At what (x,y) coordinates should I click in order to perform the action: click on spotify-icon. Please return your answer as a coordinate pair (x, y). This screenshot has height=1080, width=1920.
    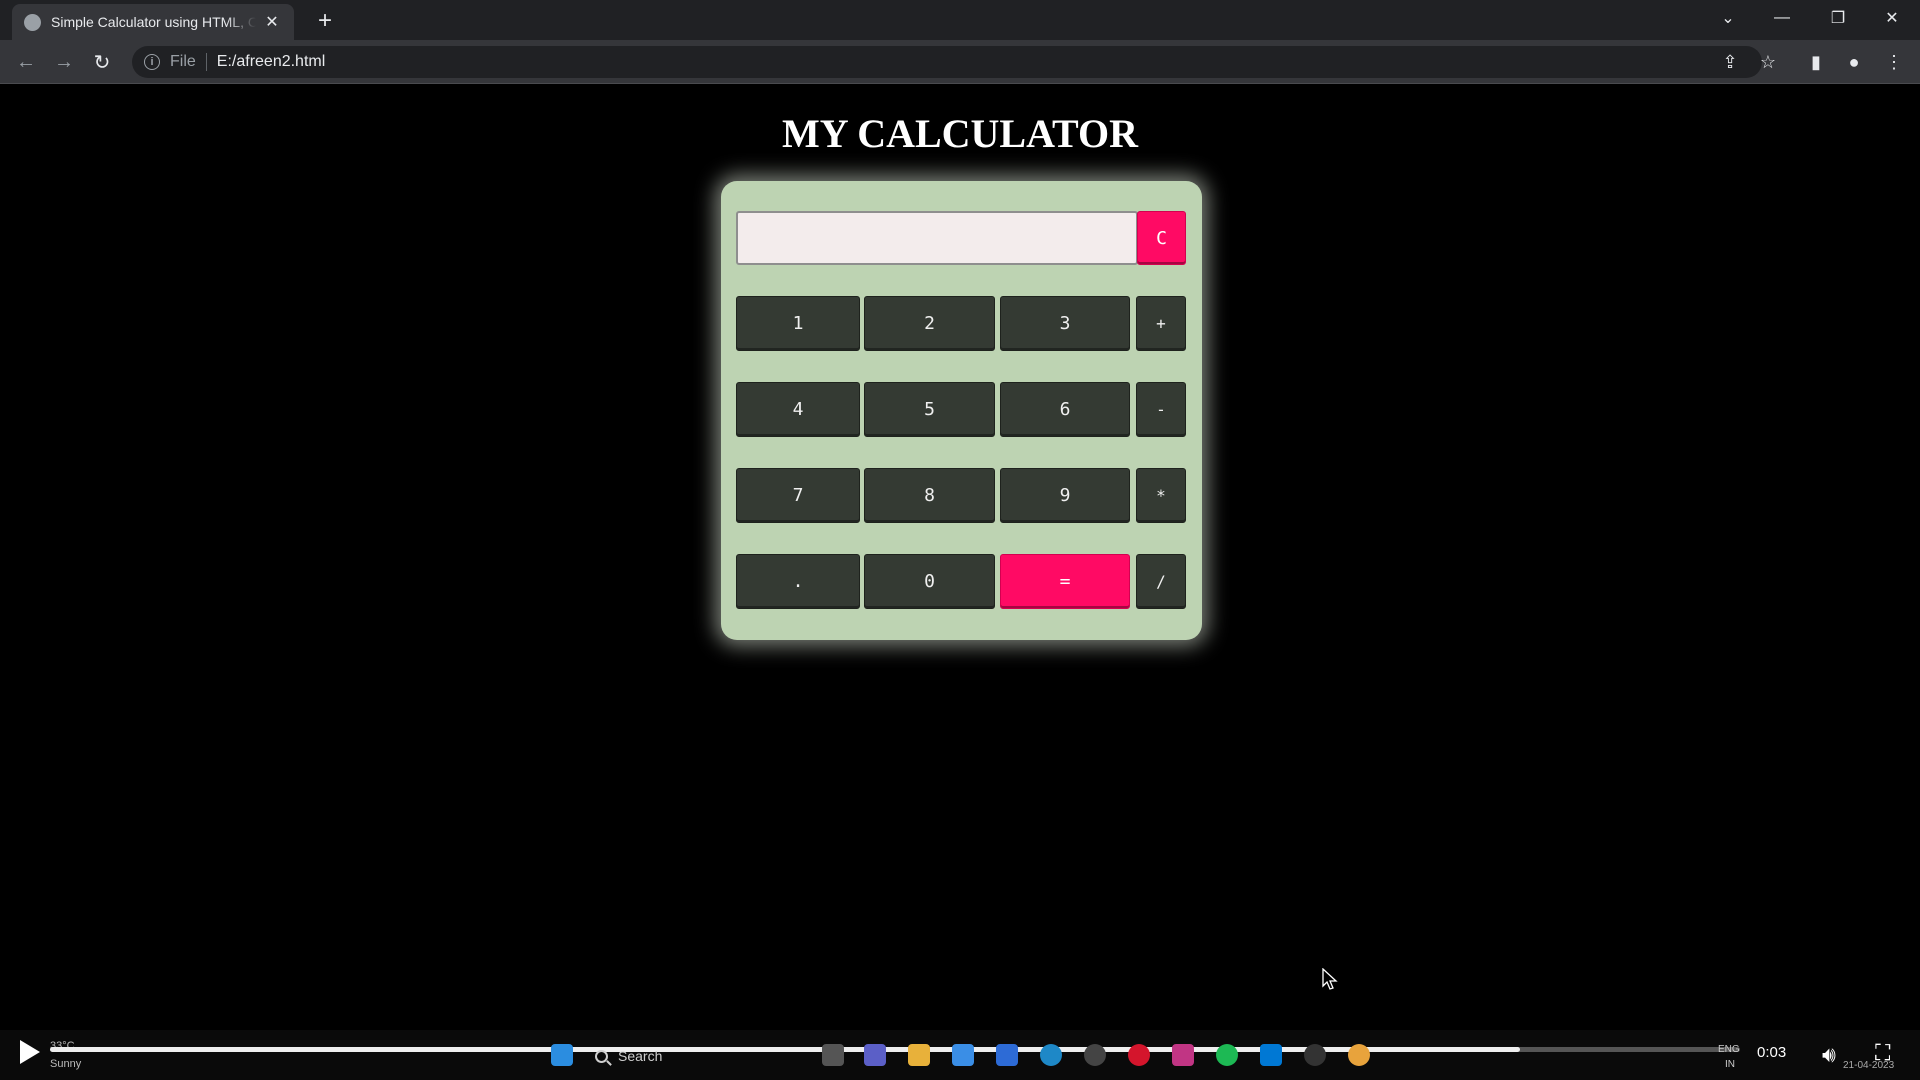
    Looking at the image, I should click on (1227, 1055).